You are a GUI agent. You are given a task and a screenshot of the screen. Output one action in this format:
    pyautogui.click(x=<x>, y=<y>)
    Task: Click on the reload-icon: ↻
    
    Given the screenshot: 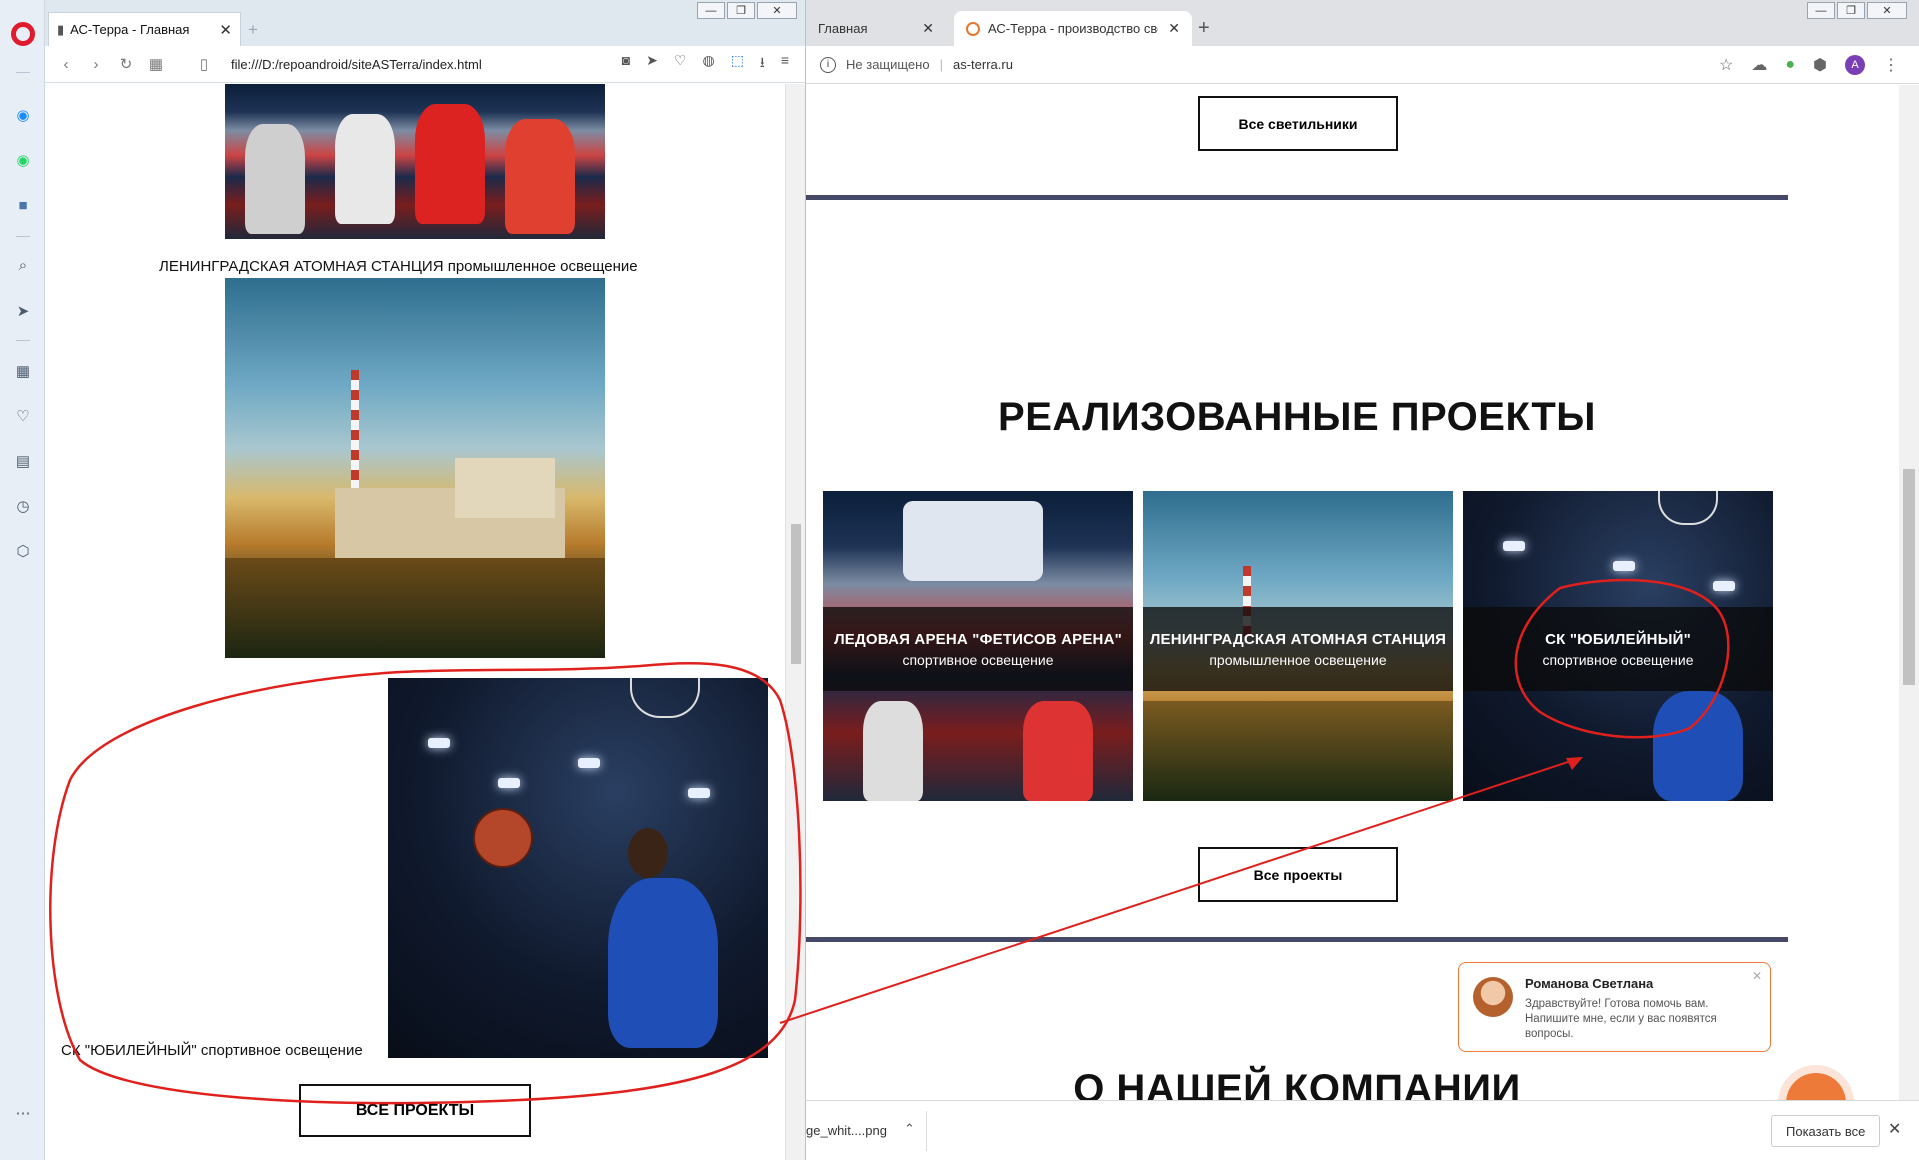 What is the action you would take?
    pyautogui.click(x=126, y=64)
    